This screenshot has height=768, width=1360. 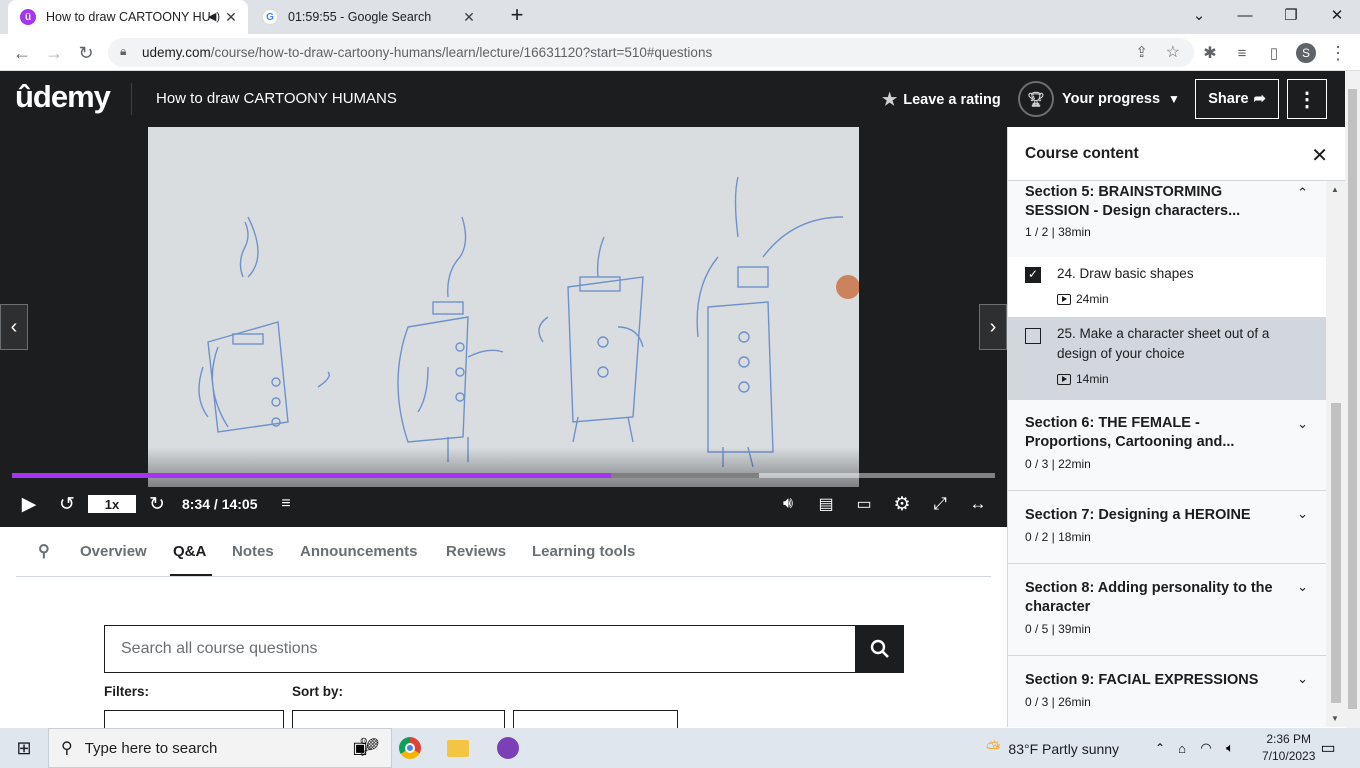 What do you see at coordinates (1058, 537) in the screenshot?
I see `section-meta: 0 / 2 | 18min` at bounding box center [1058, 537].